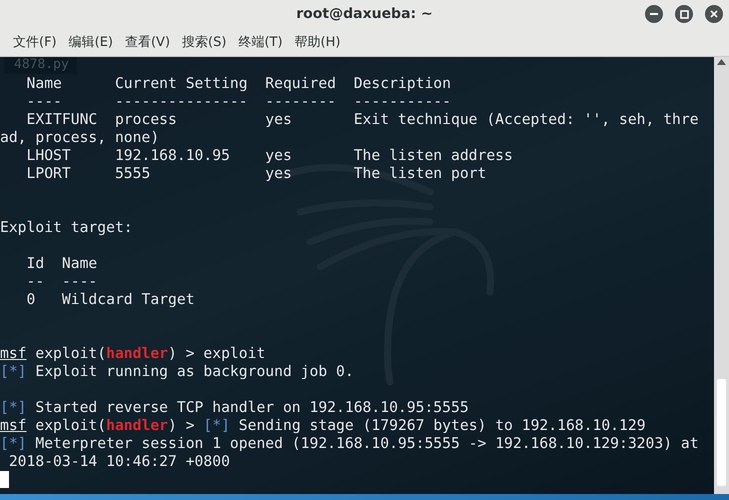  I want to click on close-button, so click(714, 14).